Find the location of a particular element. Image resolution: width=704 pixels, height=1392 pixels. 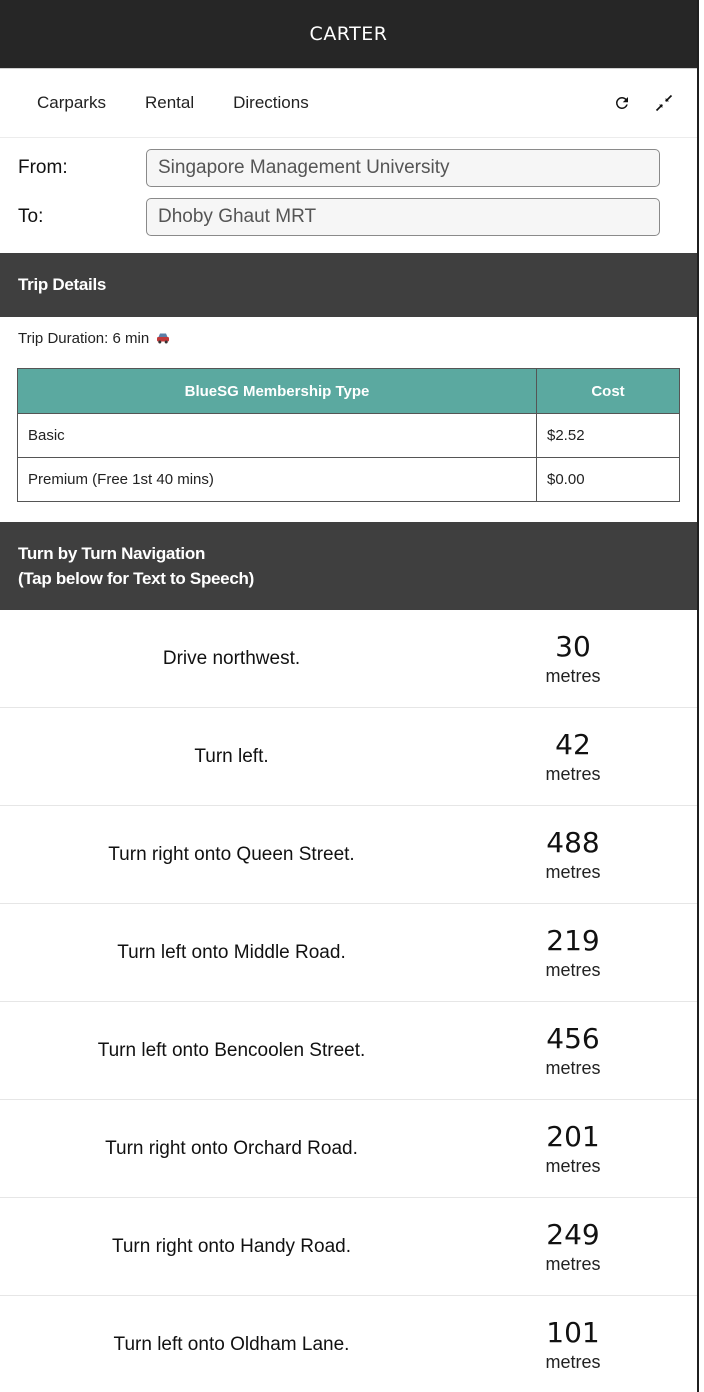

step-distance: 101 metres is located at coordinates (573, 1345).